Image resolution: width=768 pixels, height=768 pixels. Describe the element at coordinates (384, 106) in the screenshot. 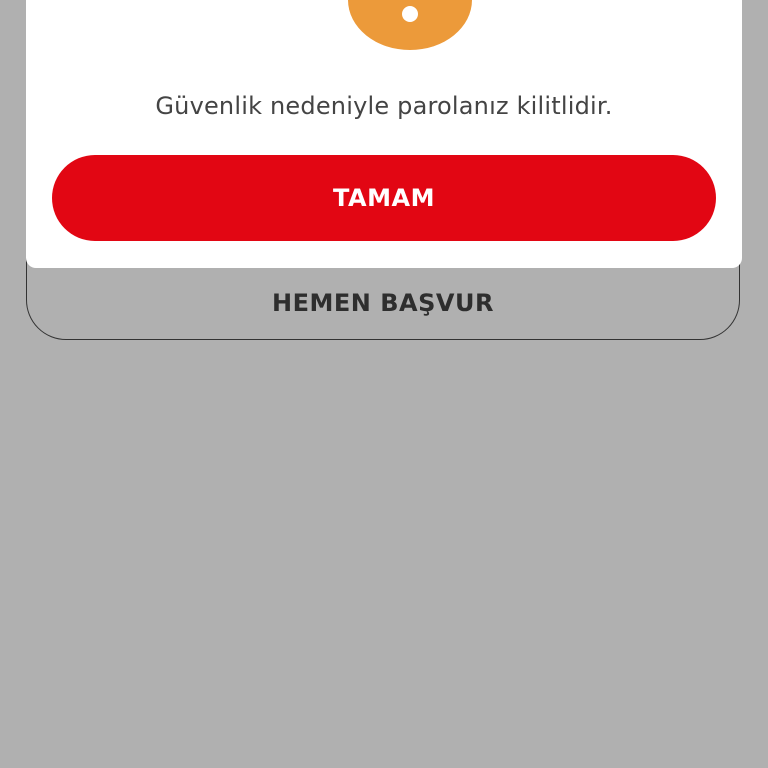

I see `dialog-message: Güvenlik nedeniyle parolanız kilitlidir.` at that location.